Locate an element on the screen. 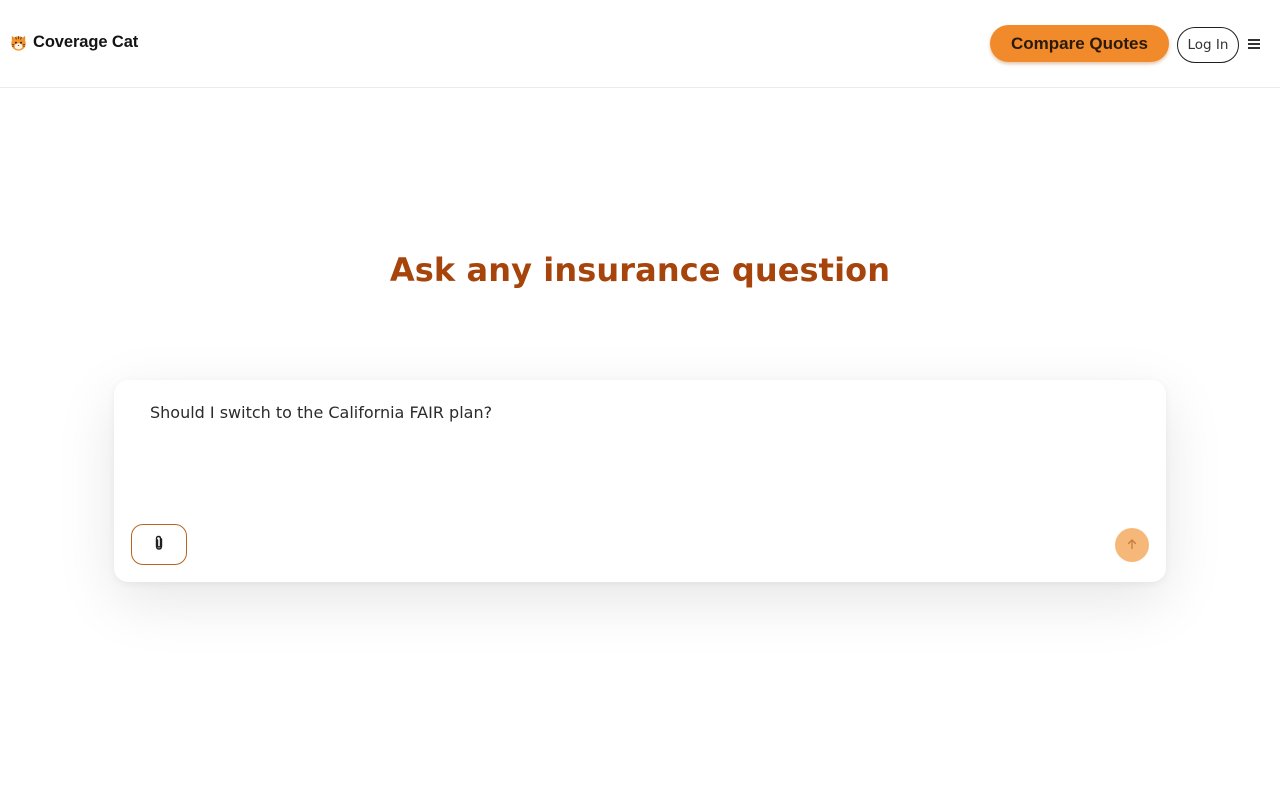 This screenshot has height=800, width=1280. page-headline: Ask any insurance question is located at coordinates (640, 270).